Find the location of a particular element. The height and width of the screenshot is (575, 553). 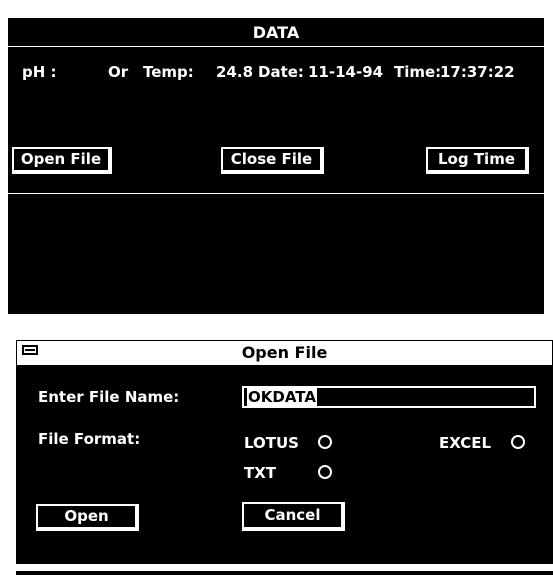

txt-radio-icon is located at coordinates (325, 472).